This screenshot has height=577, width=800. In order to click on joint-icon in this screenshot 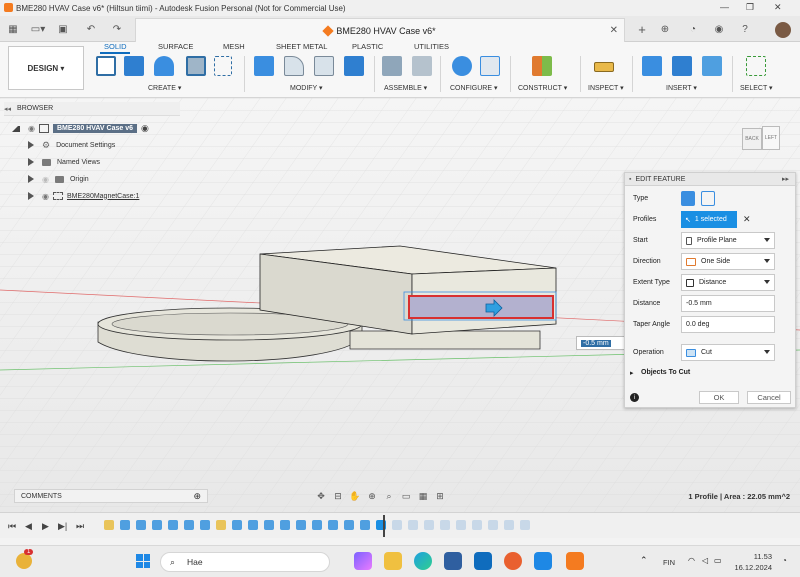, I will do `click(422, 66)`.